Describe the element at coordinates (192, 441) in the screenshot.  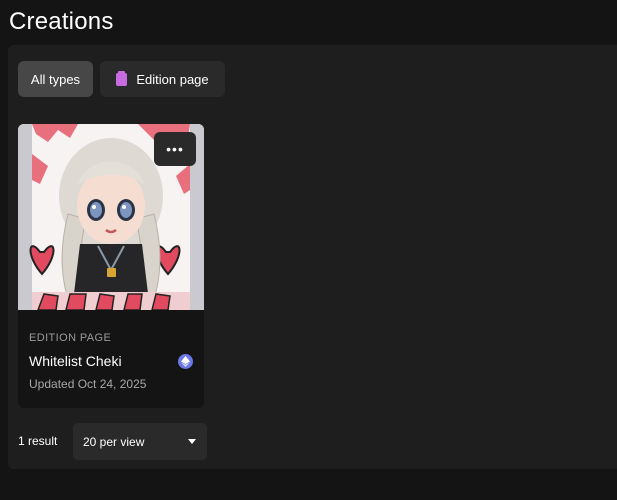
I see `chevron-down-icon` at that location.